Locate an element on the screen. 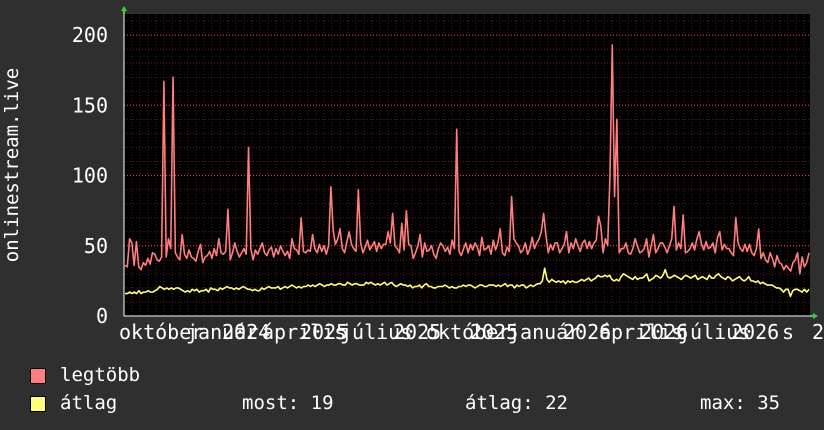 Image resolution: width=824 pixels, height=430 pixels. y-axis-arrow is located at coordinates (124, 8).